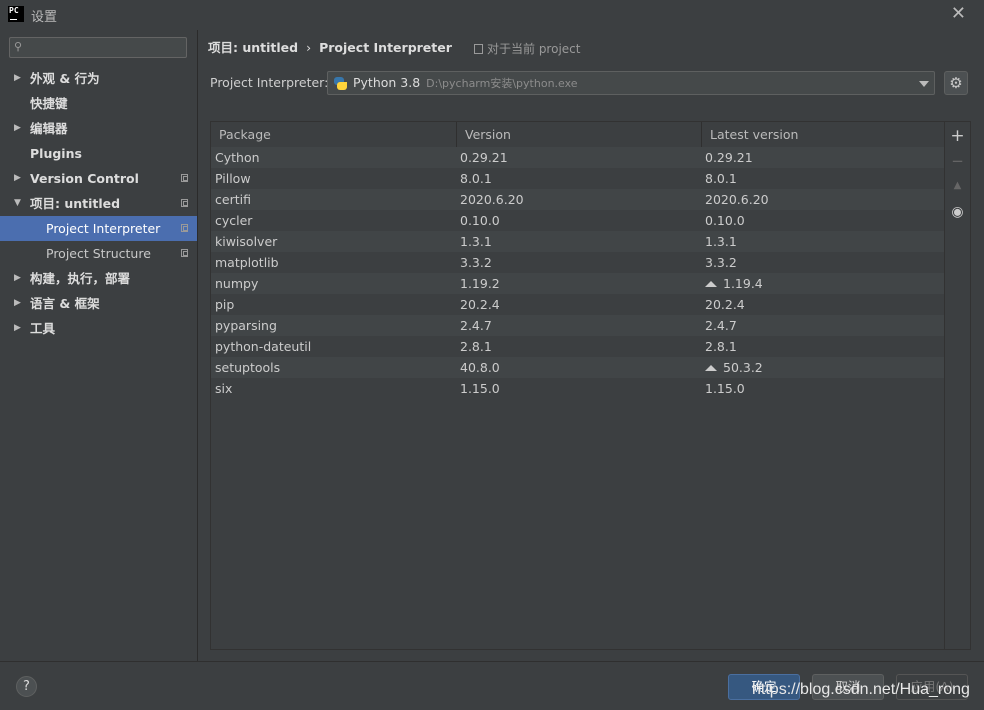  I want to click on sidebar-item: Plugins, so click(98, 153).